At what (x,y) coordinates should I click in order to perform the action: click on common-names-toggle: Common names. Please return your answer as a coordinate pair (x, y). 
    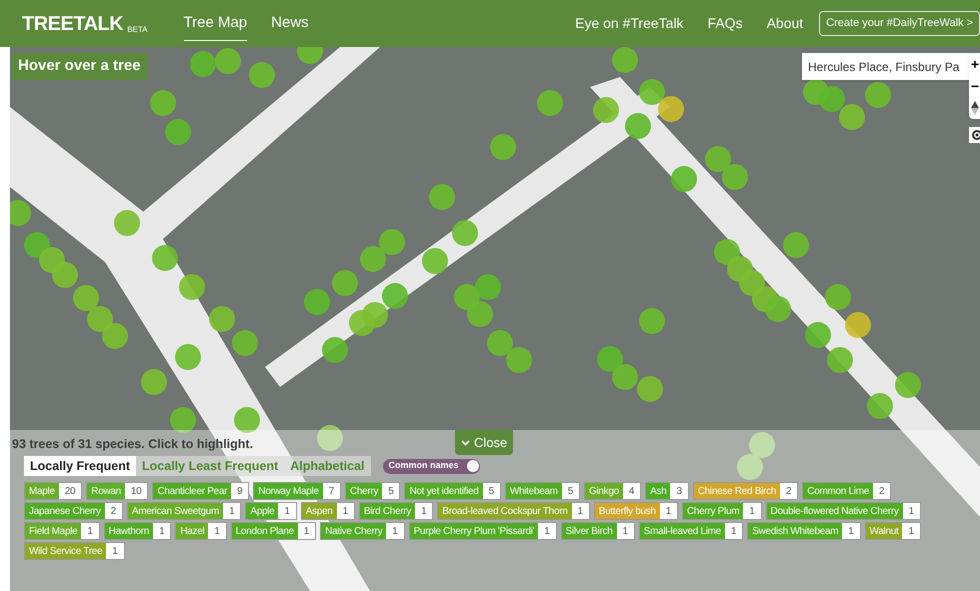
    Looking at the image, I should click on (431, 466).